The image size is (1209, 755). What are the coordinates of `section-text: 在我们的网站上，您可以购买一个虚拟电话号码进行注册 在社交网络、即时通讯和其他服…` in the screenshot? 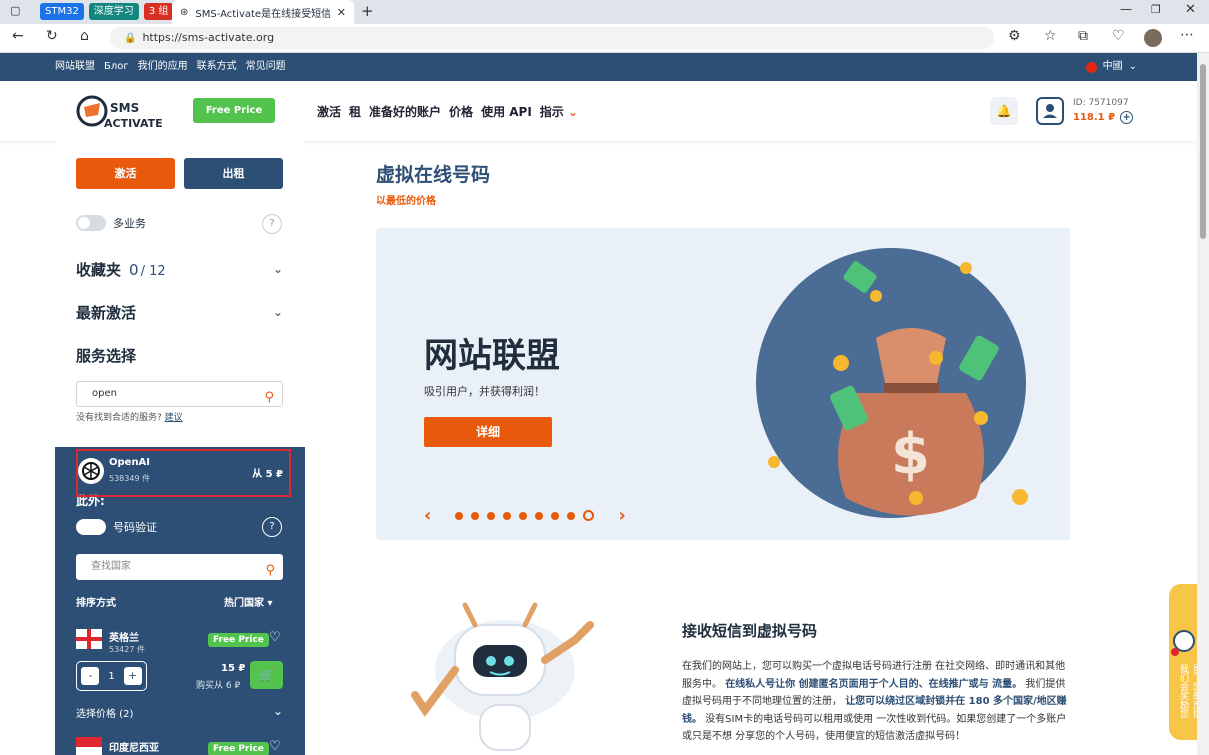 It's located at (874, 701).